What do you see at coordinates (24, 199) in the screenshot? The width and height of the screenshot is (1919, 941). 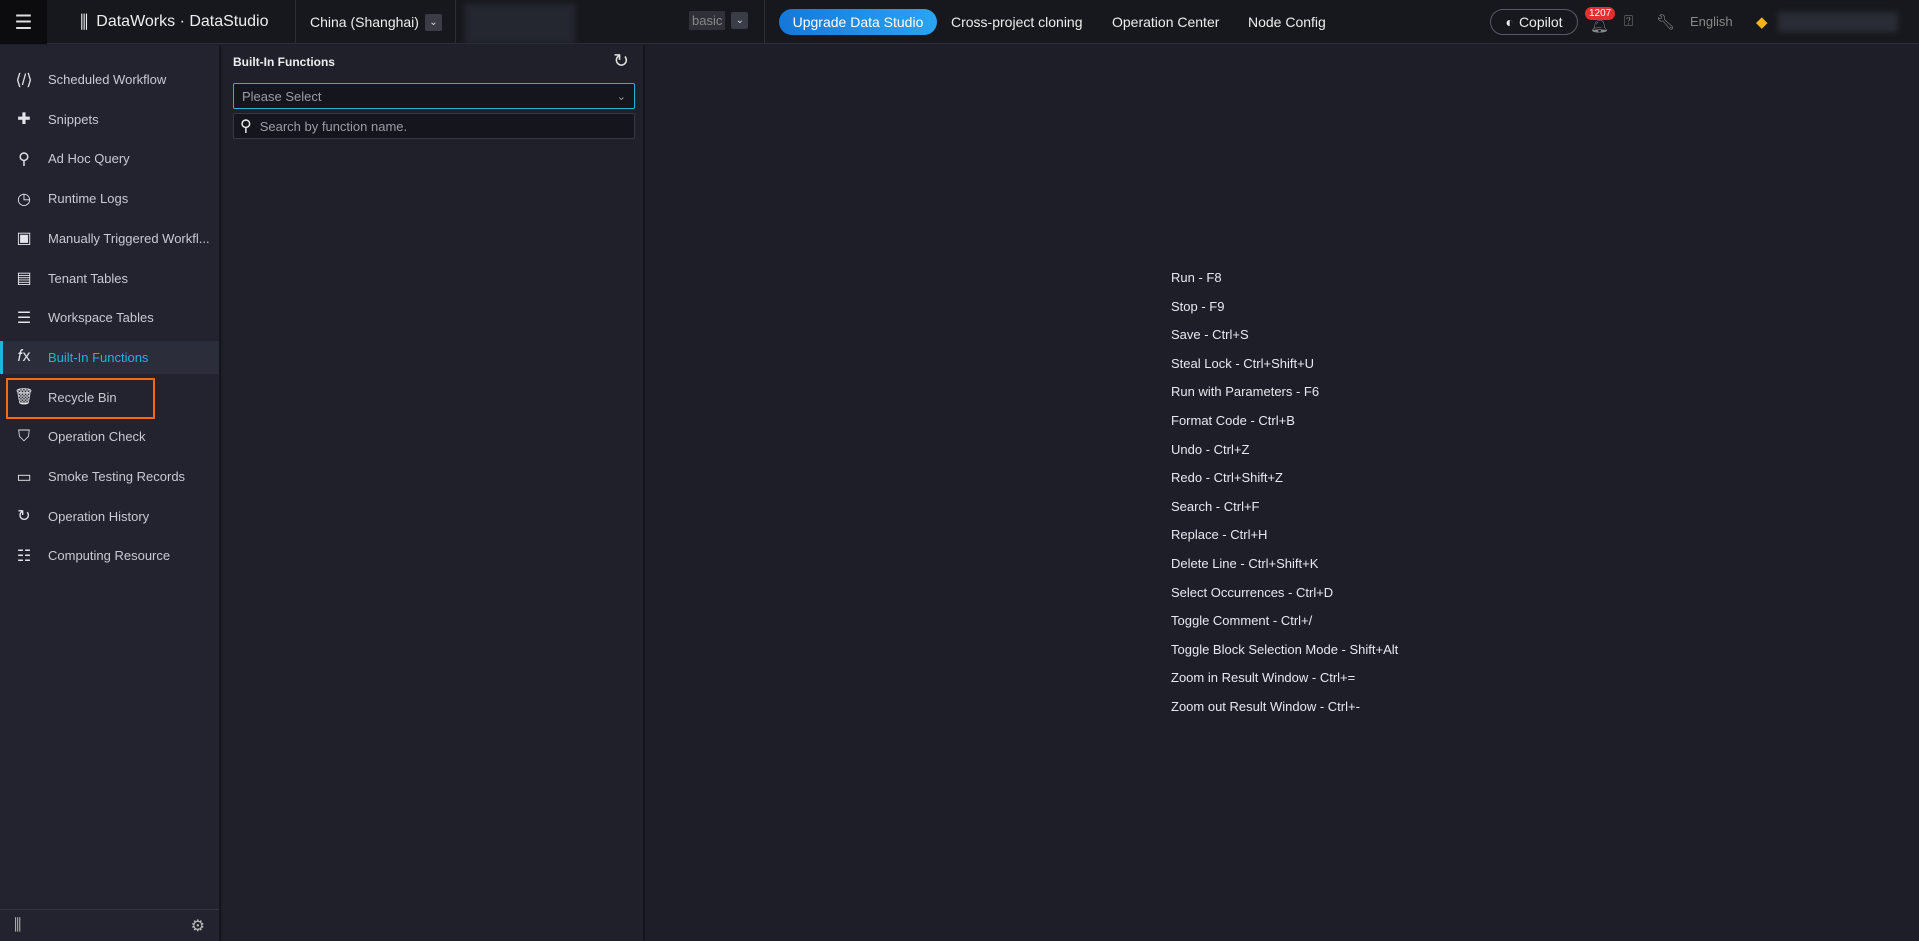 I see `clock-icon: ◷` at bounding box center [24, 199].